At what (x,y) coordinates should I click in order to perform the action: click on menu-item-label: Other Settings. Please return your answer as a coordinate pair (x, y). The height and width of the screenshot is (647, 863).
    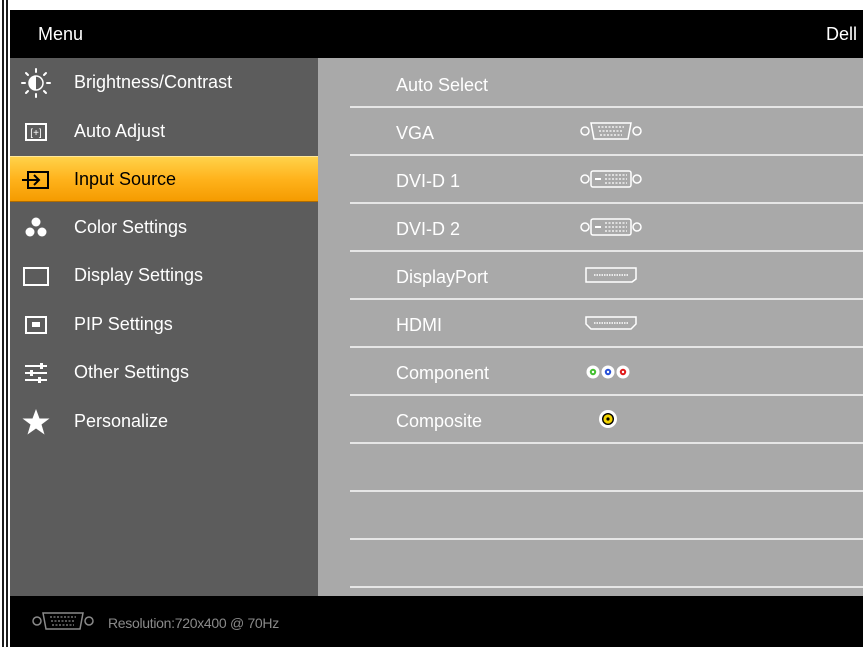
    Looking at the image, I should click on (132, 372).